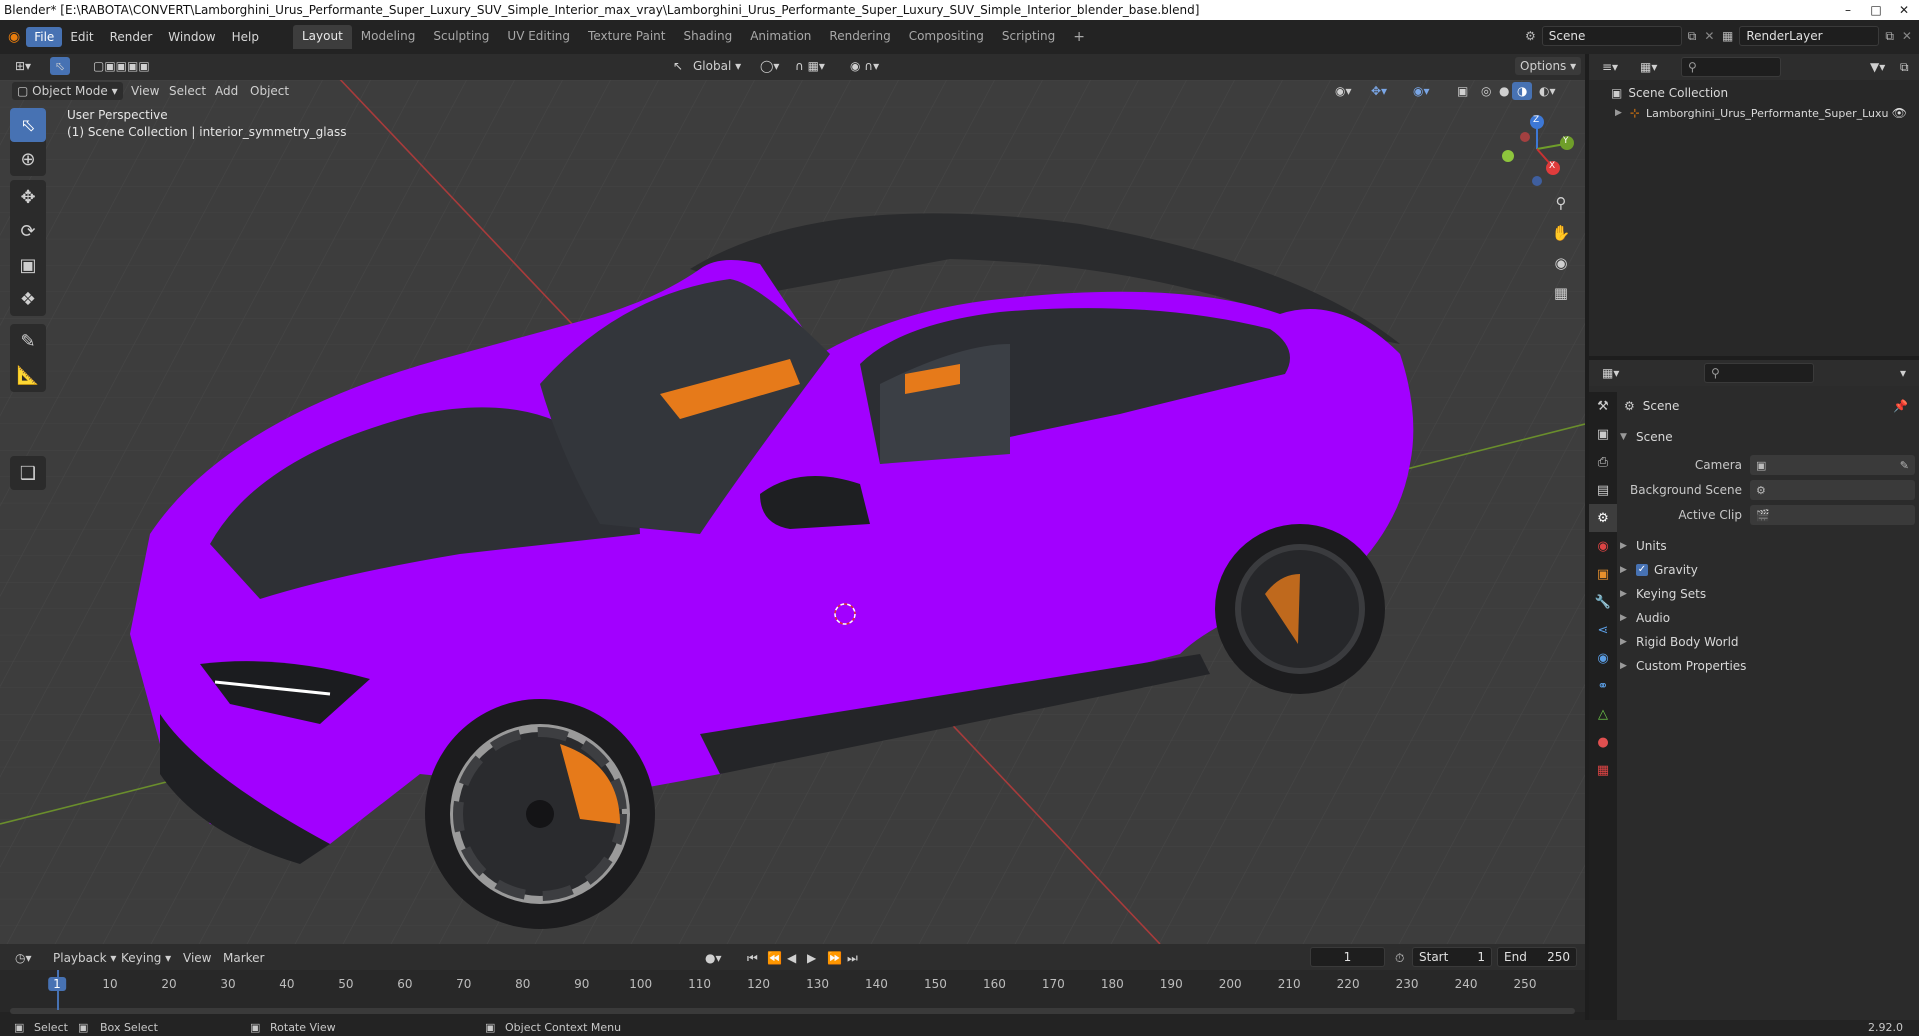 Image resolution: width=1919 pixels, height=1036 pixels. I want to click on menu-view: View, so click(145, 91).